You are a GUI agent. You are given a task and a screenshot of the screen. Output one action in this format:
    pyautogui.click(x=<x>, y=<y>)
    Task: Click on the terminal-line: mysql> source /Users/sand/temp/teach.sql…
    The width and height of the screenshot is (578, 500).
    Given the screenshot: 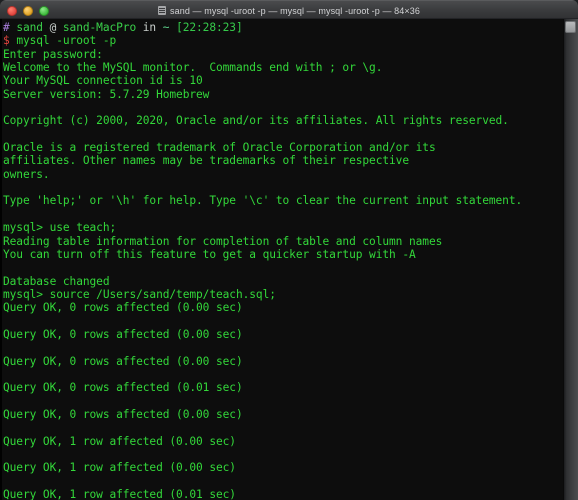 What is the action you would take?
    pyautogui.click(x=139, y=294)
    